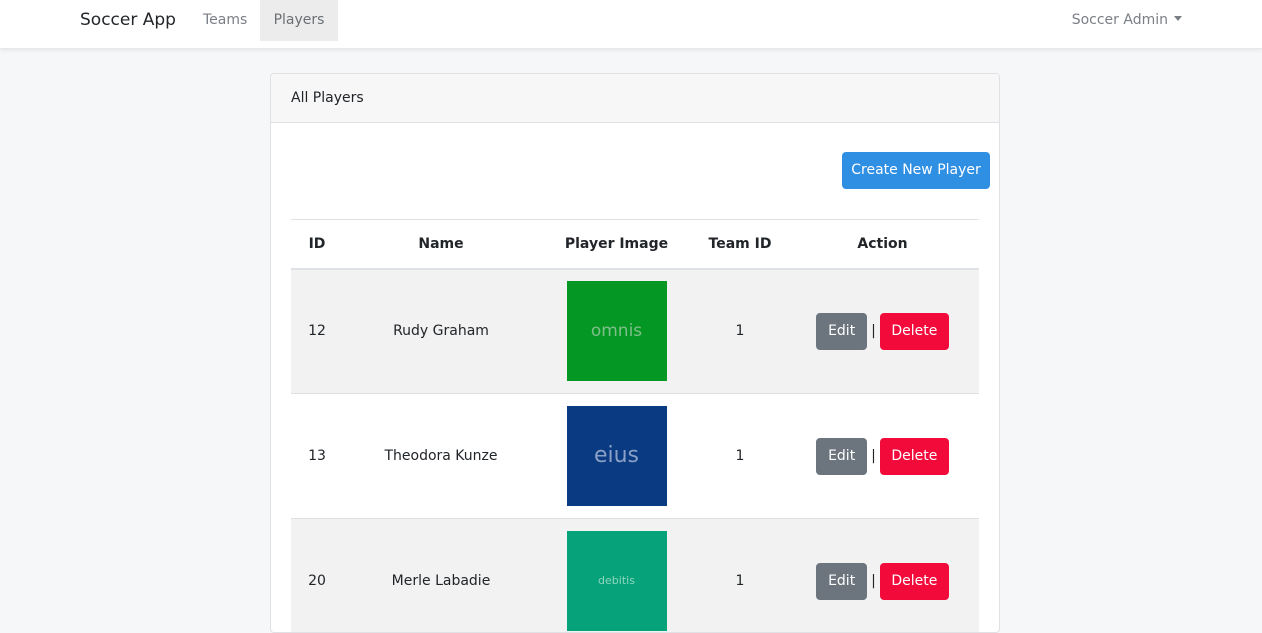 This screenshot has height=633, width=1262. I want to click on cell-name: Rudy Graham, so click(441, 331).